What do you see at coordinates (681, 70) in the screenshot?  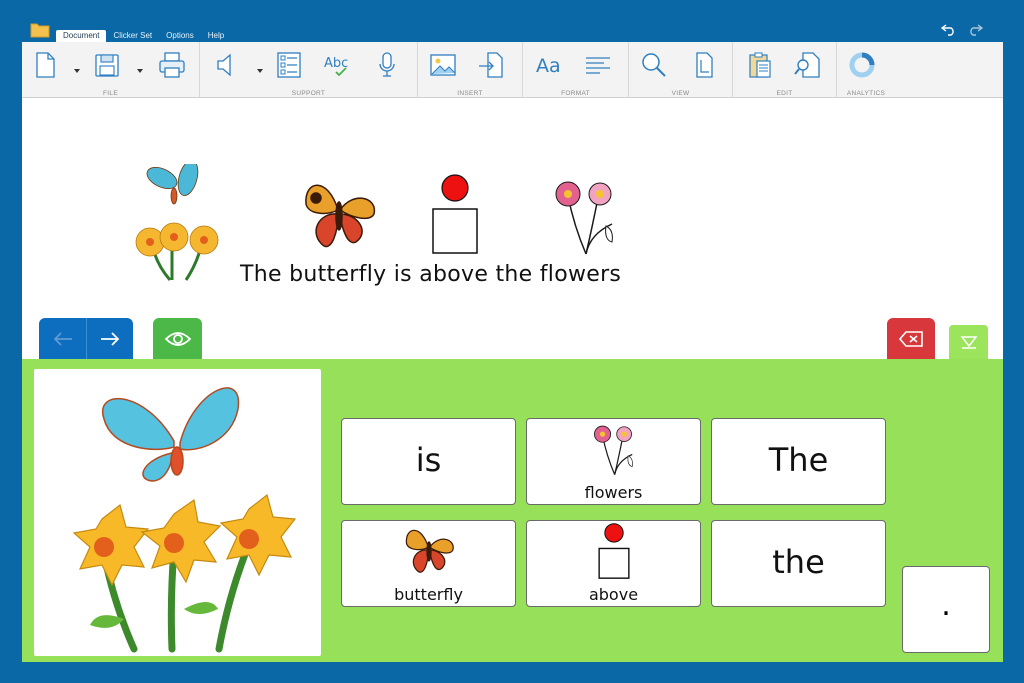 I see `ribbon-group-view: VIEW` at bounding box center [681, 70].